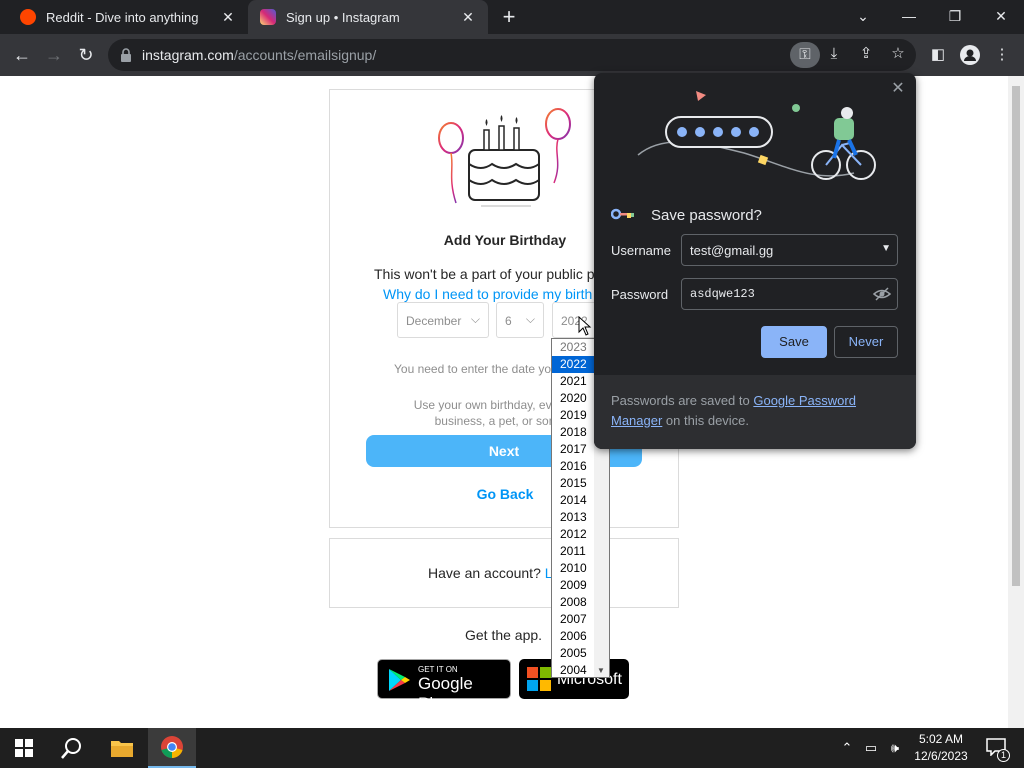  I want to click on page-scrollbar, so click(1016, 402).